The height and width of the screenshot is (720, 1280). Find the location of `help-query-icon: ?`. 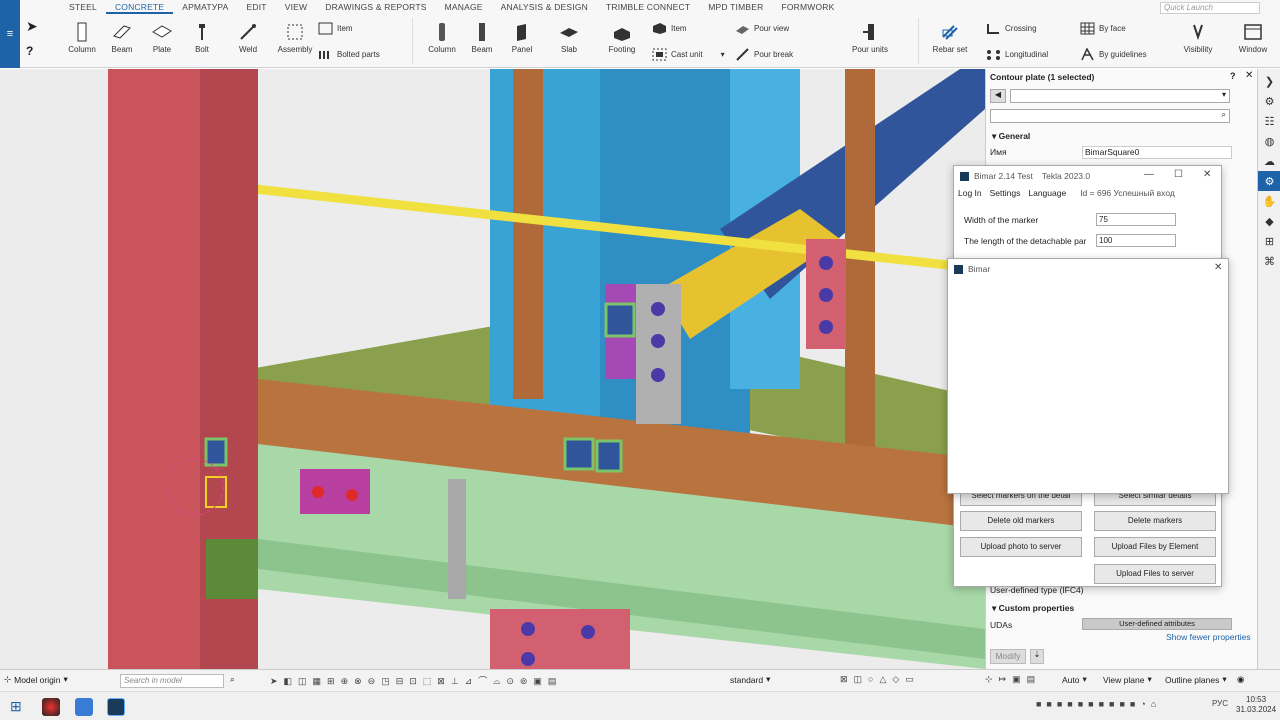

help-query-icon: ? is located at coordinates (29, 51).